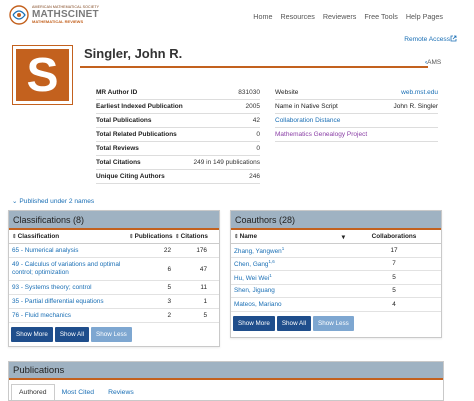  What do you see at coordinates (178, 163) in the screenshot?
I see `stat-row: Total Citations 249 in 149 publications` at bounding box center [178, 163].